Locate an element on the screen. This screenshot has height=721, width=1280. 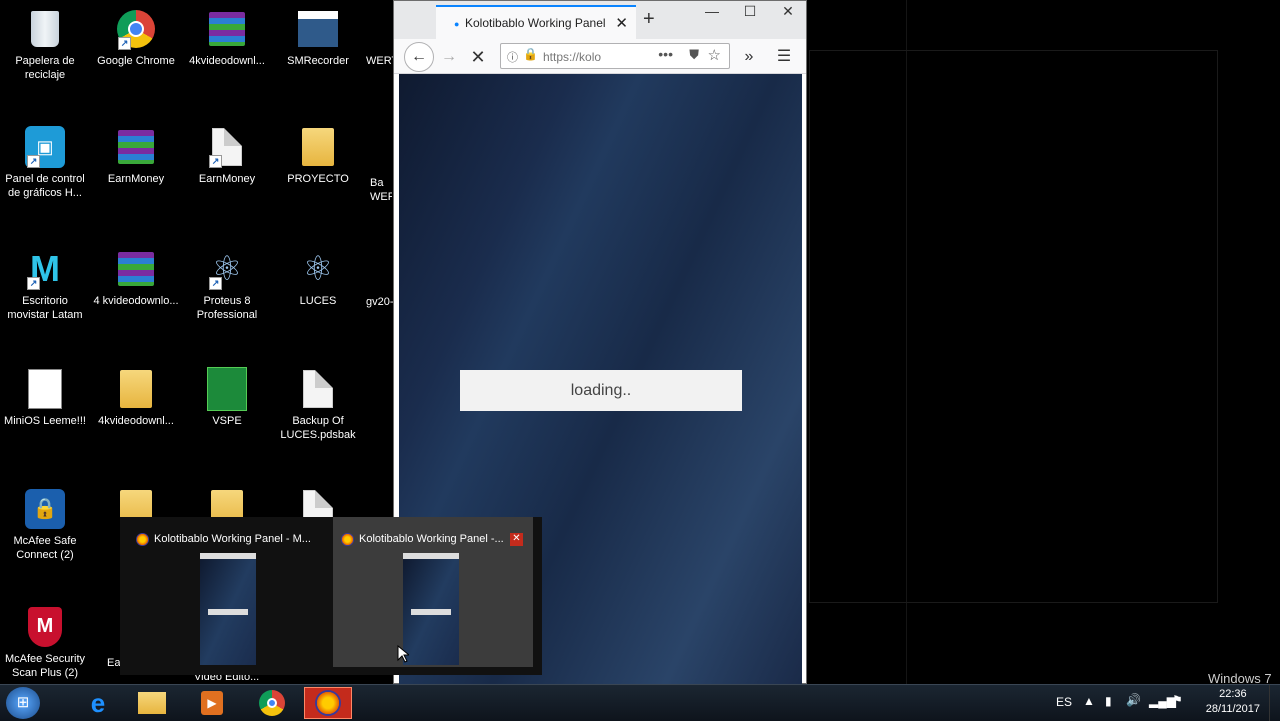
desktop-icon-recycle-bin: Papelera de reciclaje is located at coordinates (45, 45).